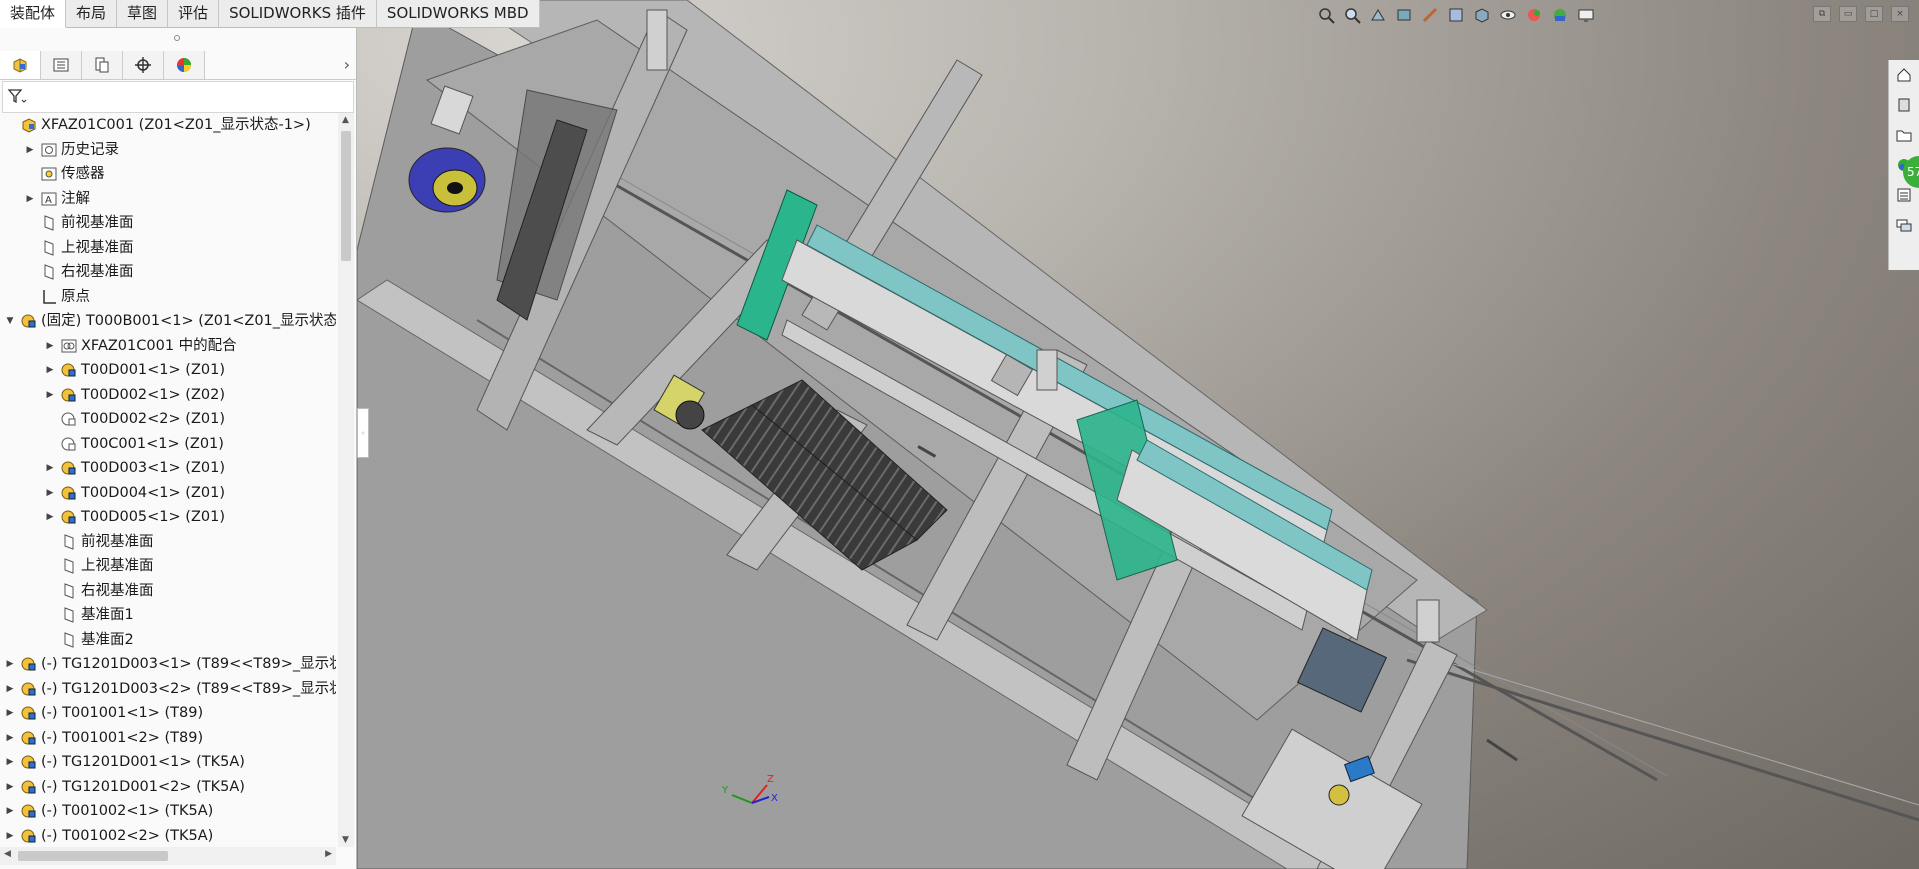  I want to click on panel-collapse-handle: ◦, so click(363, 433).